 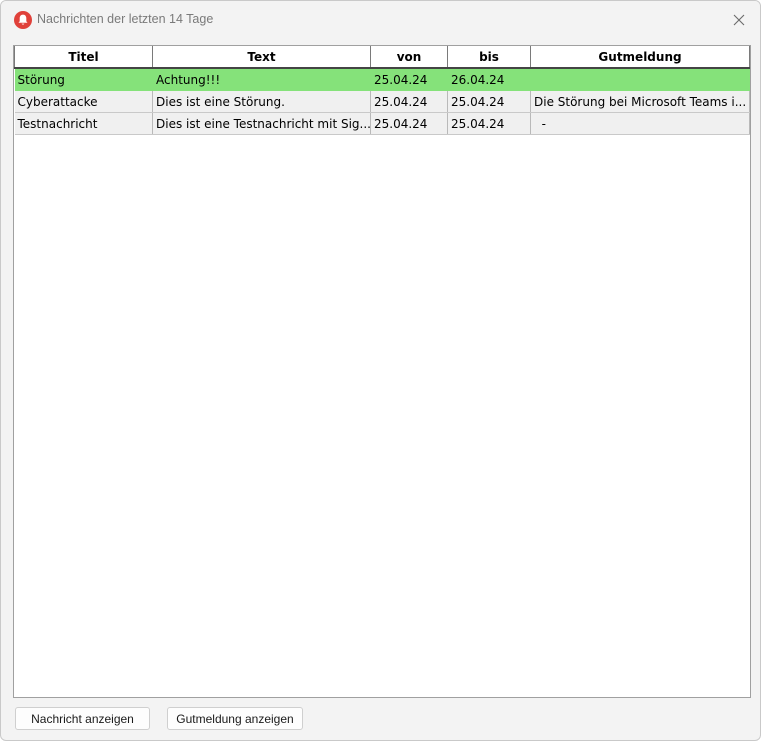 I want to click on window-title: Nachrichten der letzten 14 Tage, so click(x=125, y=19).